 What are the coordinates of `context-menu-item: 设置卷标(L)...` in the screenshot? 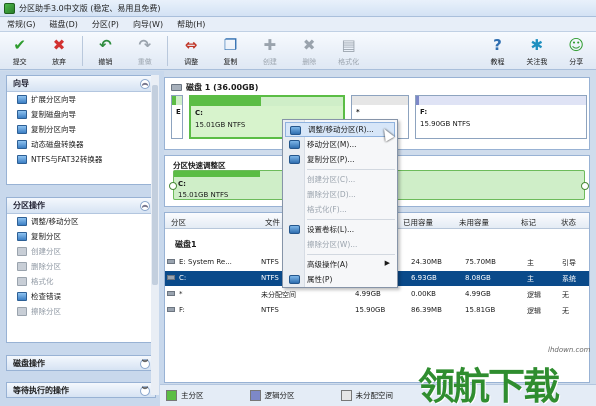 It's located at (340, 229).